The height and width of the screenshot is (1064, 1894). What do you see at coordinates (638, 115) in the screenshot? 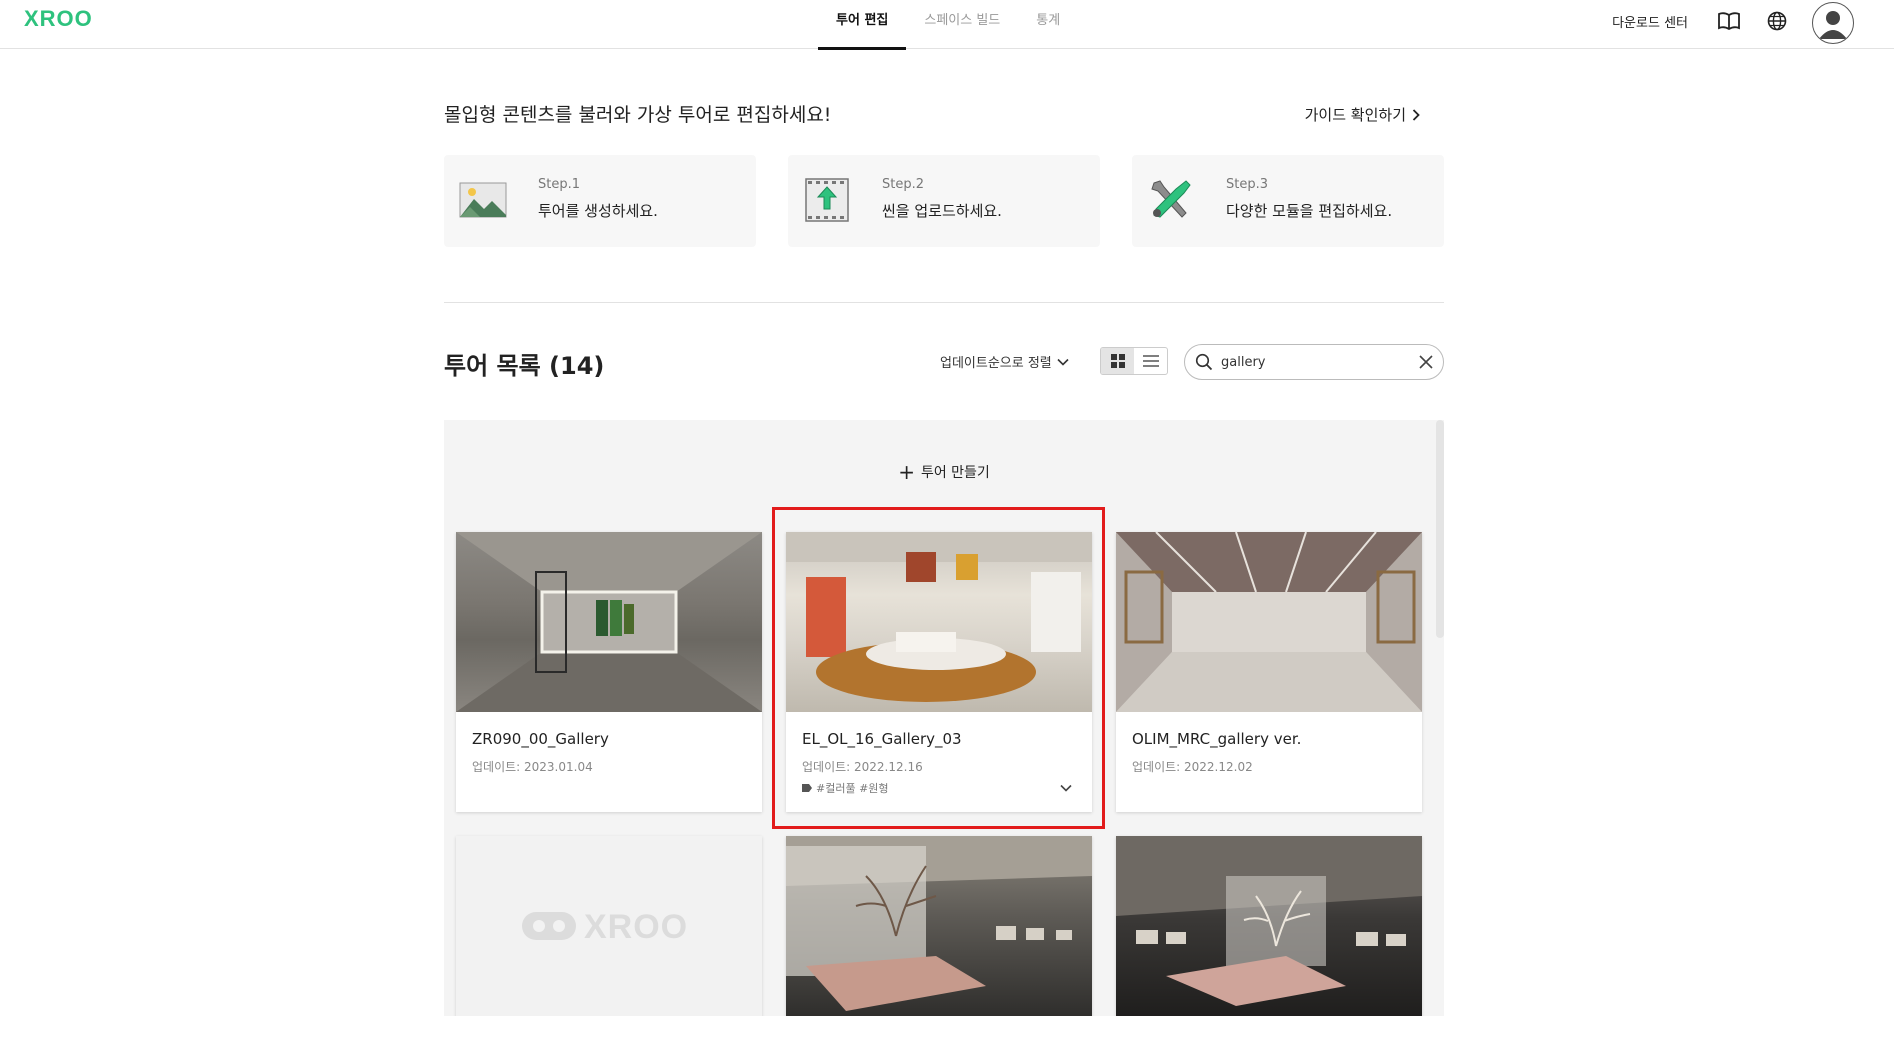
I see `intro-title: 몰입형 콘텐츠를 불러와 가상 투어로 편집하세요!` at bounding box center [638, 115].